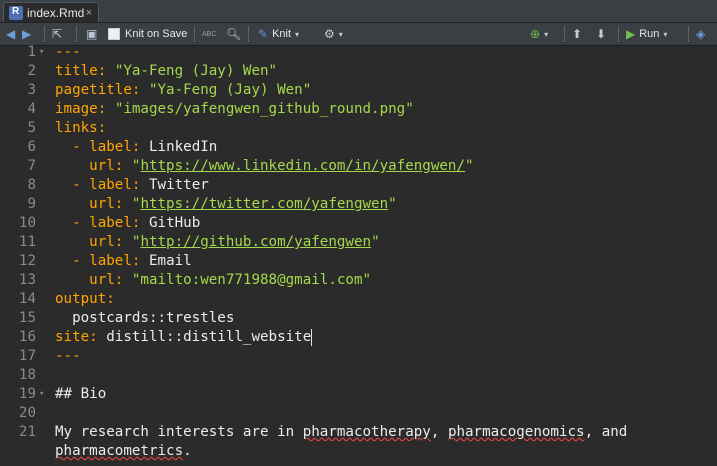 The image size is (717, 466). Describe the element at coordinates (251, 280) in the screenshot. I see `code-token: "mailto:wen771988@gmail.com"` at that location.